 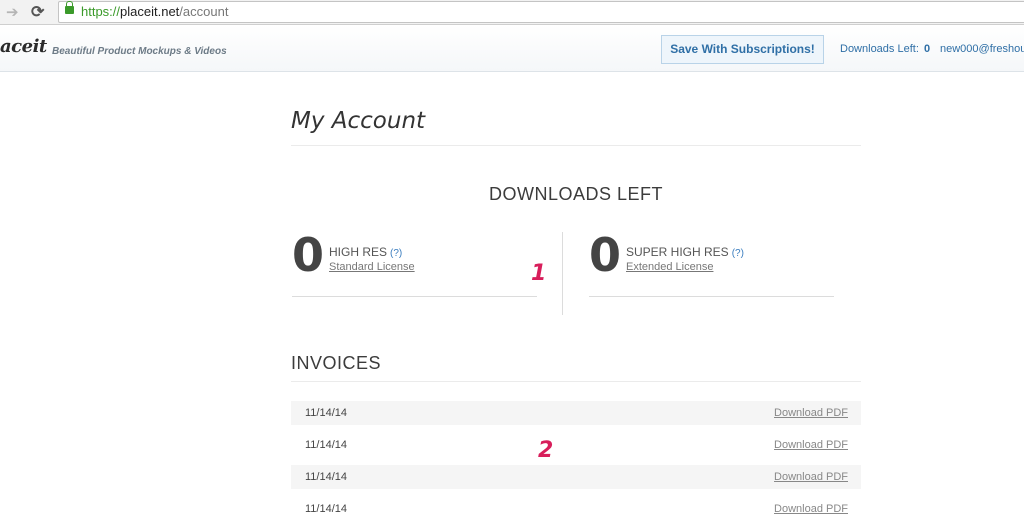 I want to click on panel-vertical-divider, so click(x=562, y=273).